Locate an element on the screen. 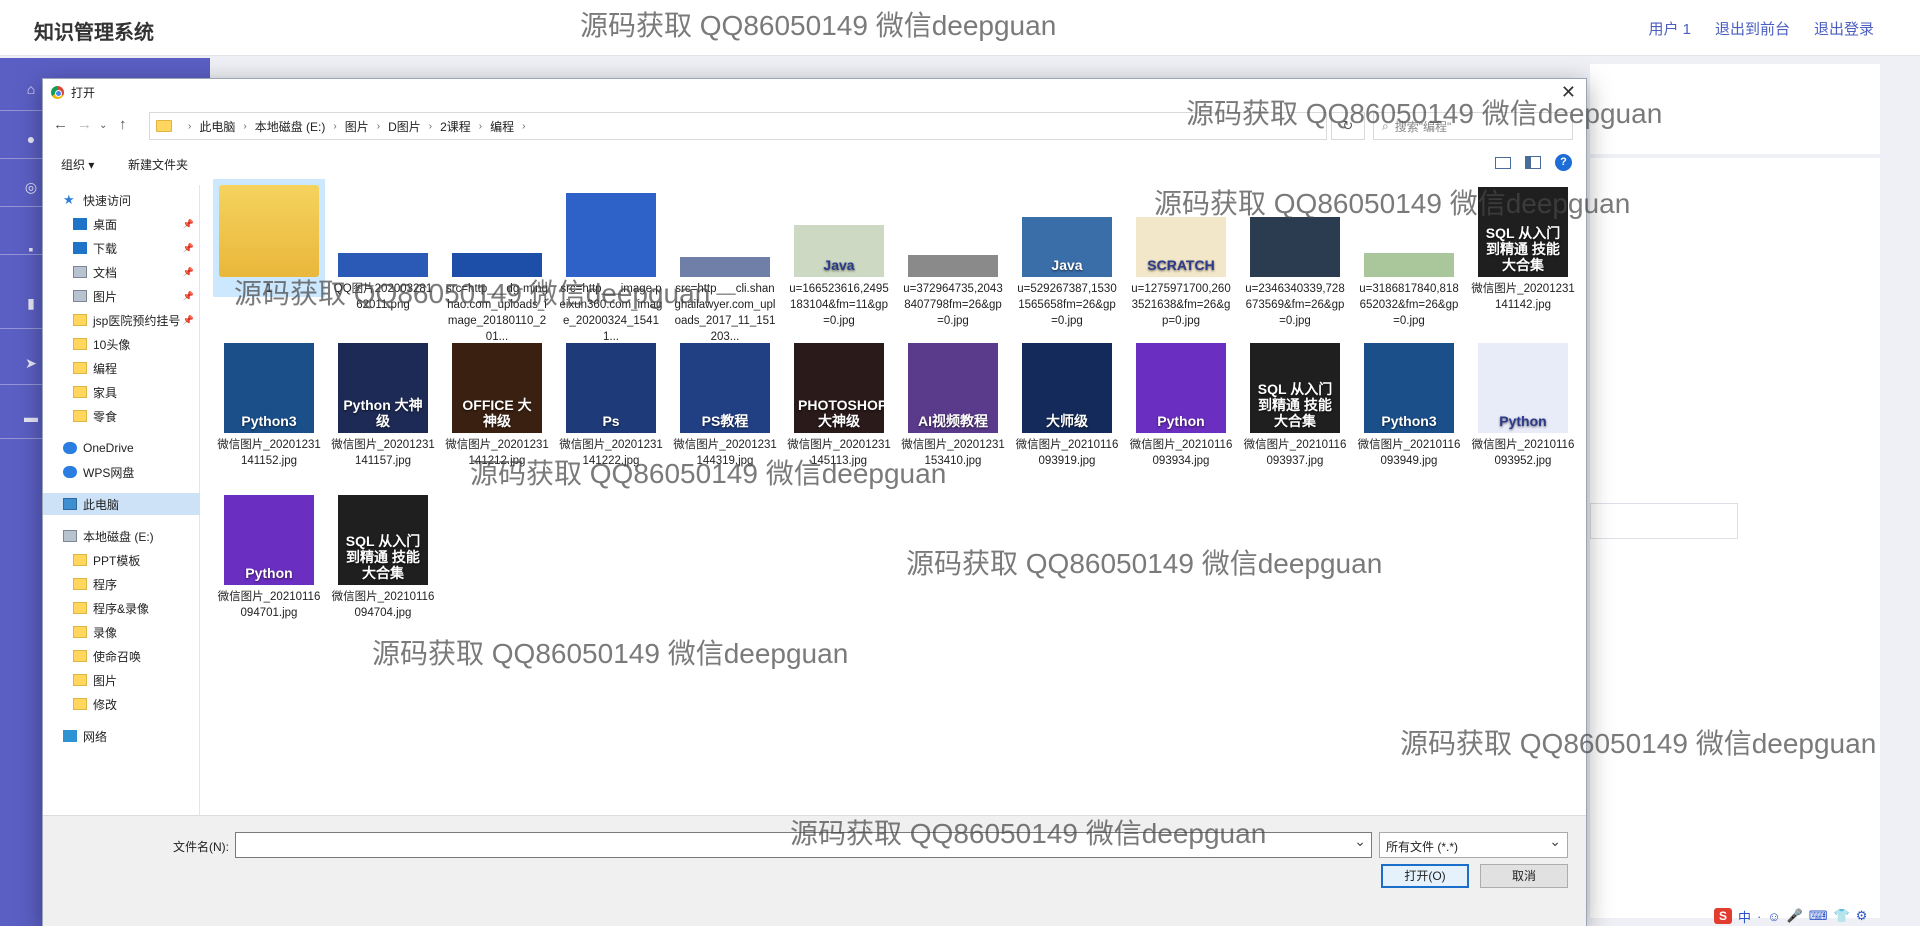  breadcrumb-item: 2课程 › is located at coordinates (461, 126).